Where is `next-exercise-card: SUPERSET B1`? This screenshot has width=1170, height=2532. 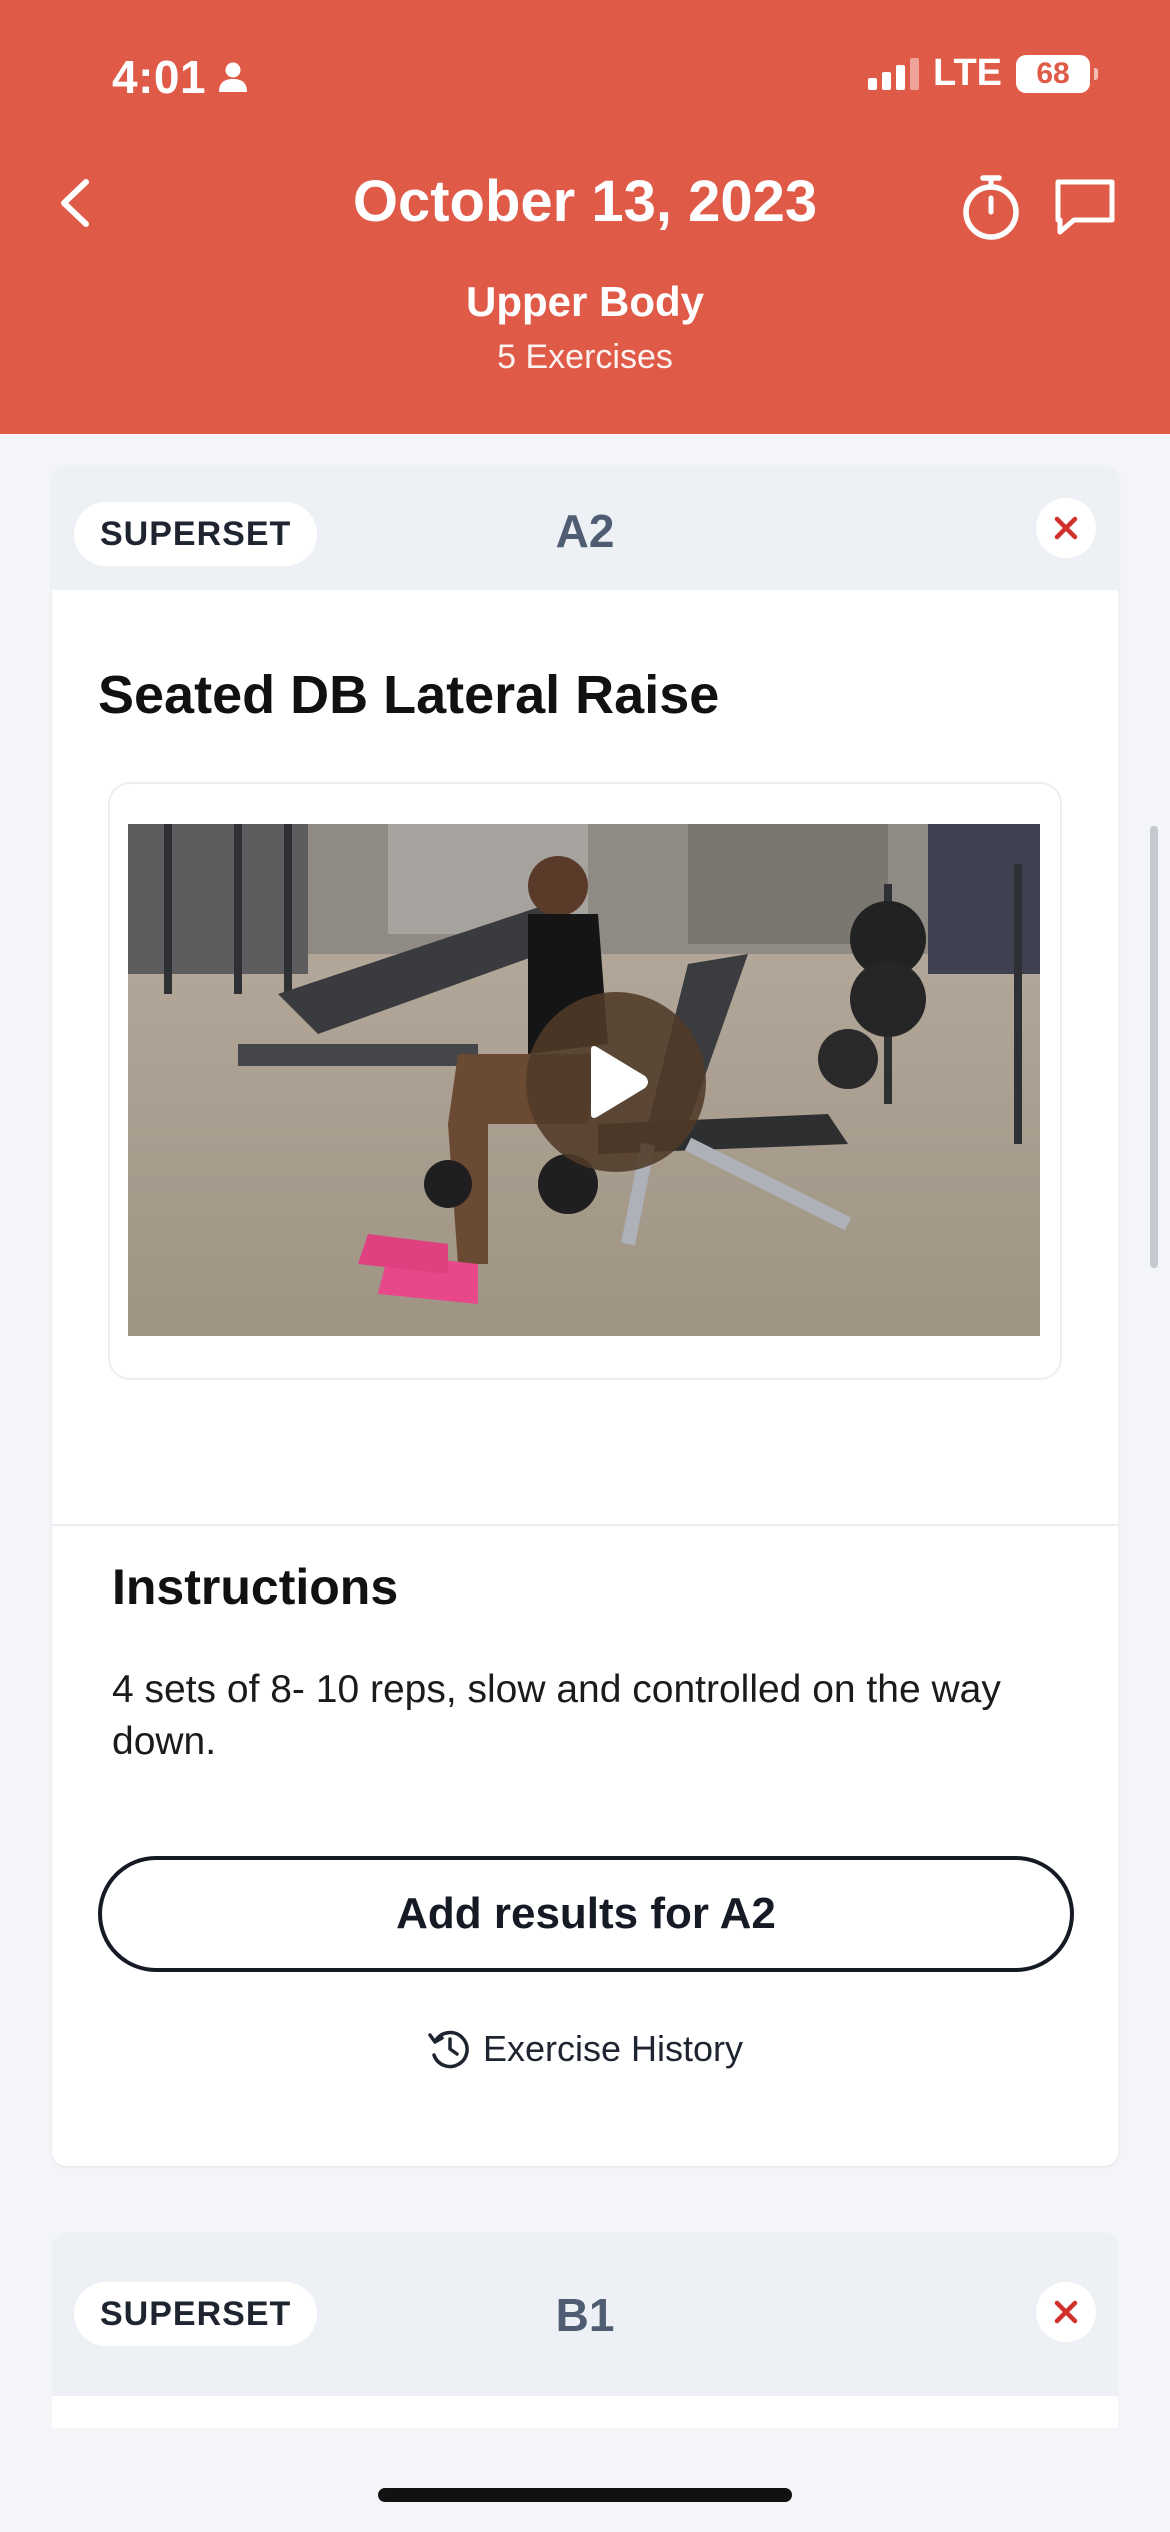 next-exercise-card: SUPERSET B1 is located at coordinates (585, 2332).